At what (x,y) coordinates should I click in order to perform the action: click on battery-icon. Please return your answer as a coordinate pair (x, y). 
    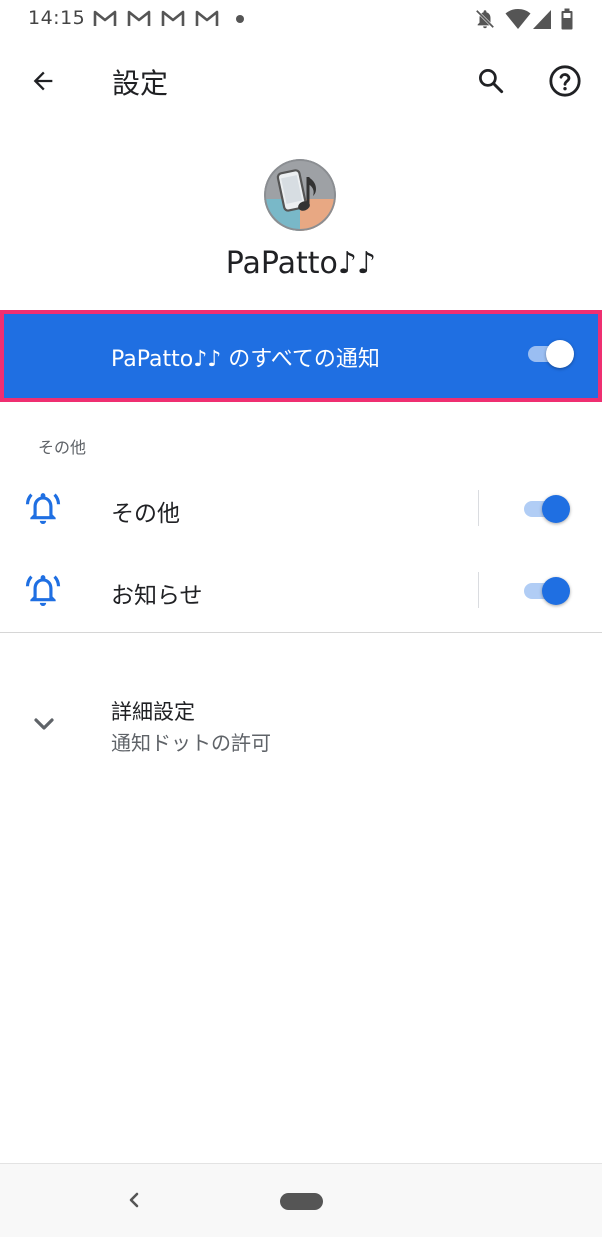
    Looking at the image, I should click on (567, 19).